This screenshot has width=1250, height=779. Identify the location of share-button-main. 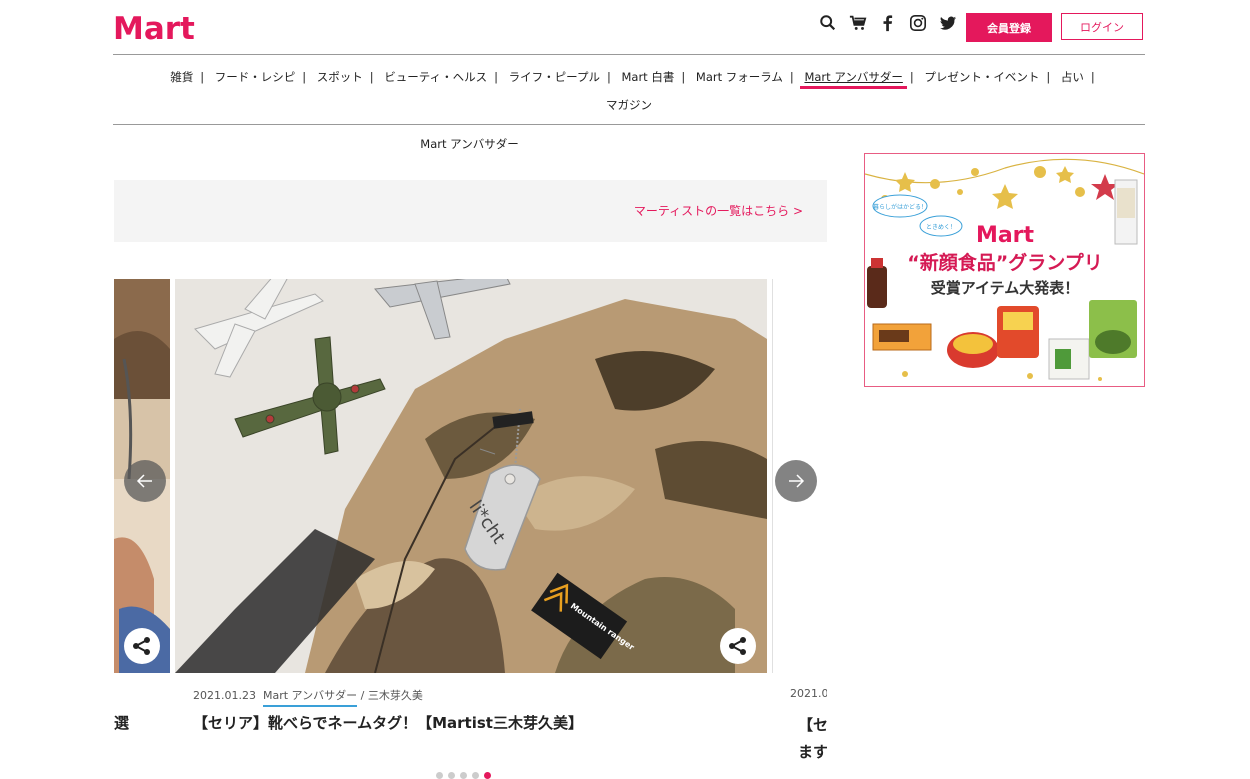
(738, 646).